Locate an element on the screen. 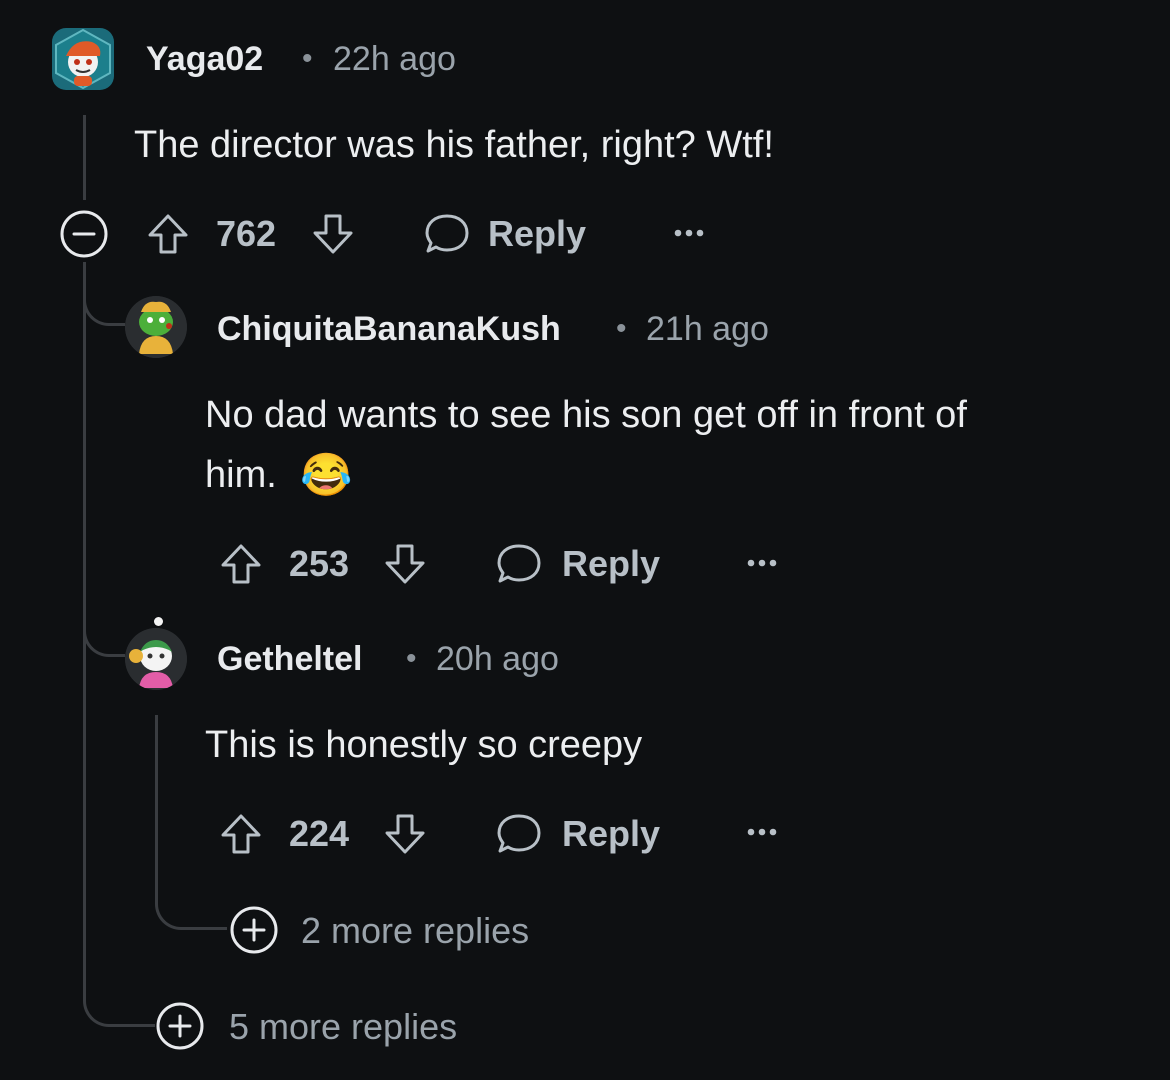  minus-circle-icon is located at coordinates (84, 234).